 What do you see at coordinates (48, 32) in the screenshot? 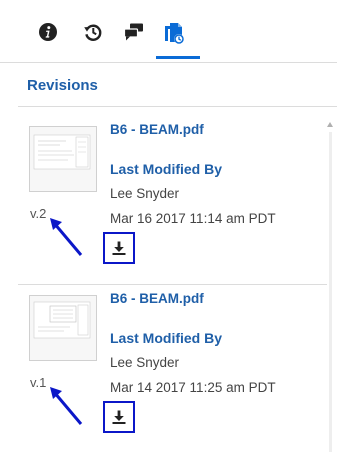
I see `info-icon` at bounding box center [48, 32].